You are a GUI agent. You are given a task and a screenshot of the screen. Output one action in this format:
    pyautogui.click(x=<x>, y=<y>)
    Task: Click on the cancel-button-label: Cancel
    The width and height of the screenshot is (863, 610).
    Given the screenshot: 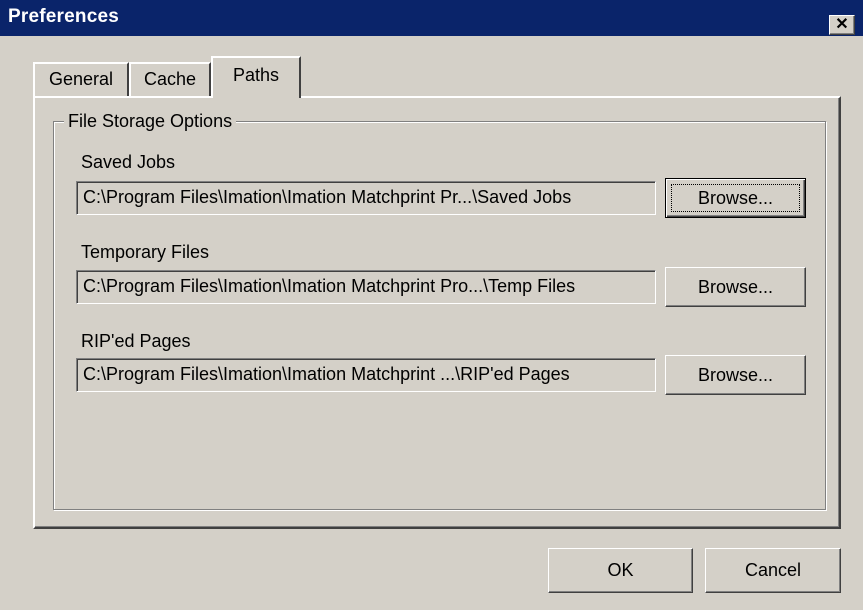 What is the action you would take?
    pyautogui.click(x=773, y=570)
    